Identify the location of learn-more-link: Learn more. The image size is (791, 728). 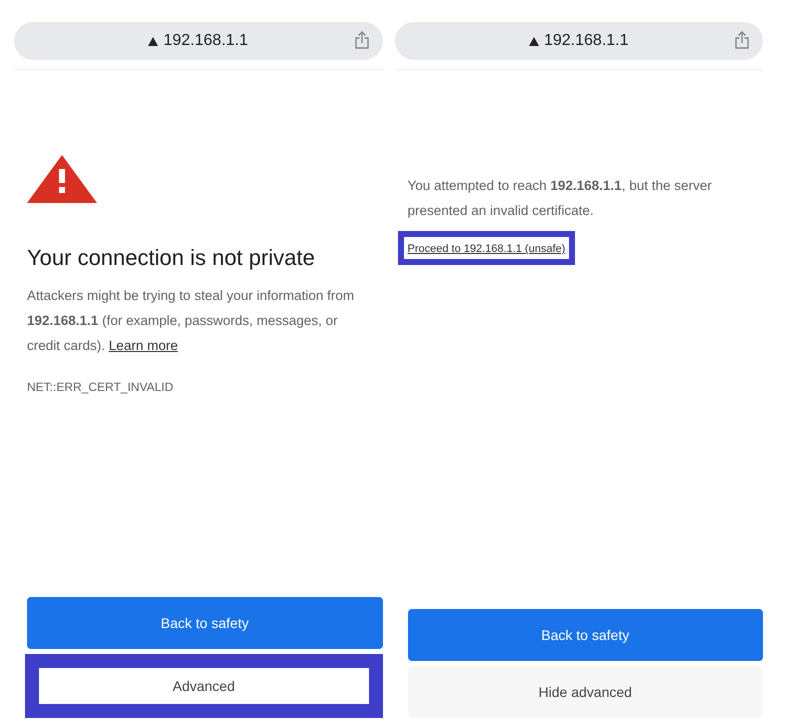
(143, 345).